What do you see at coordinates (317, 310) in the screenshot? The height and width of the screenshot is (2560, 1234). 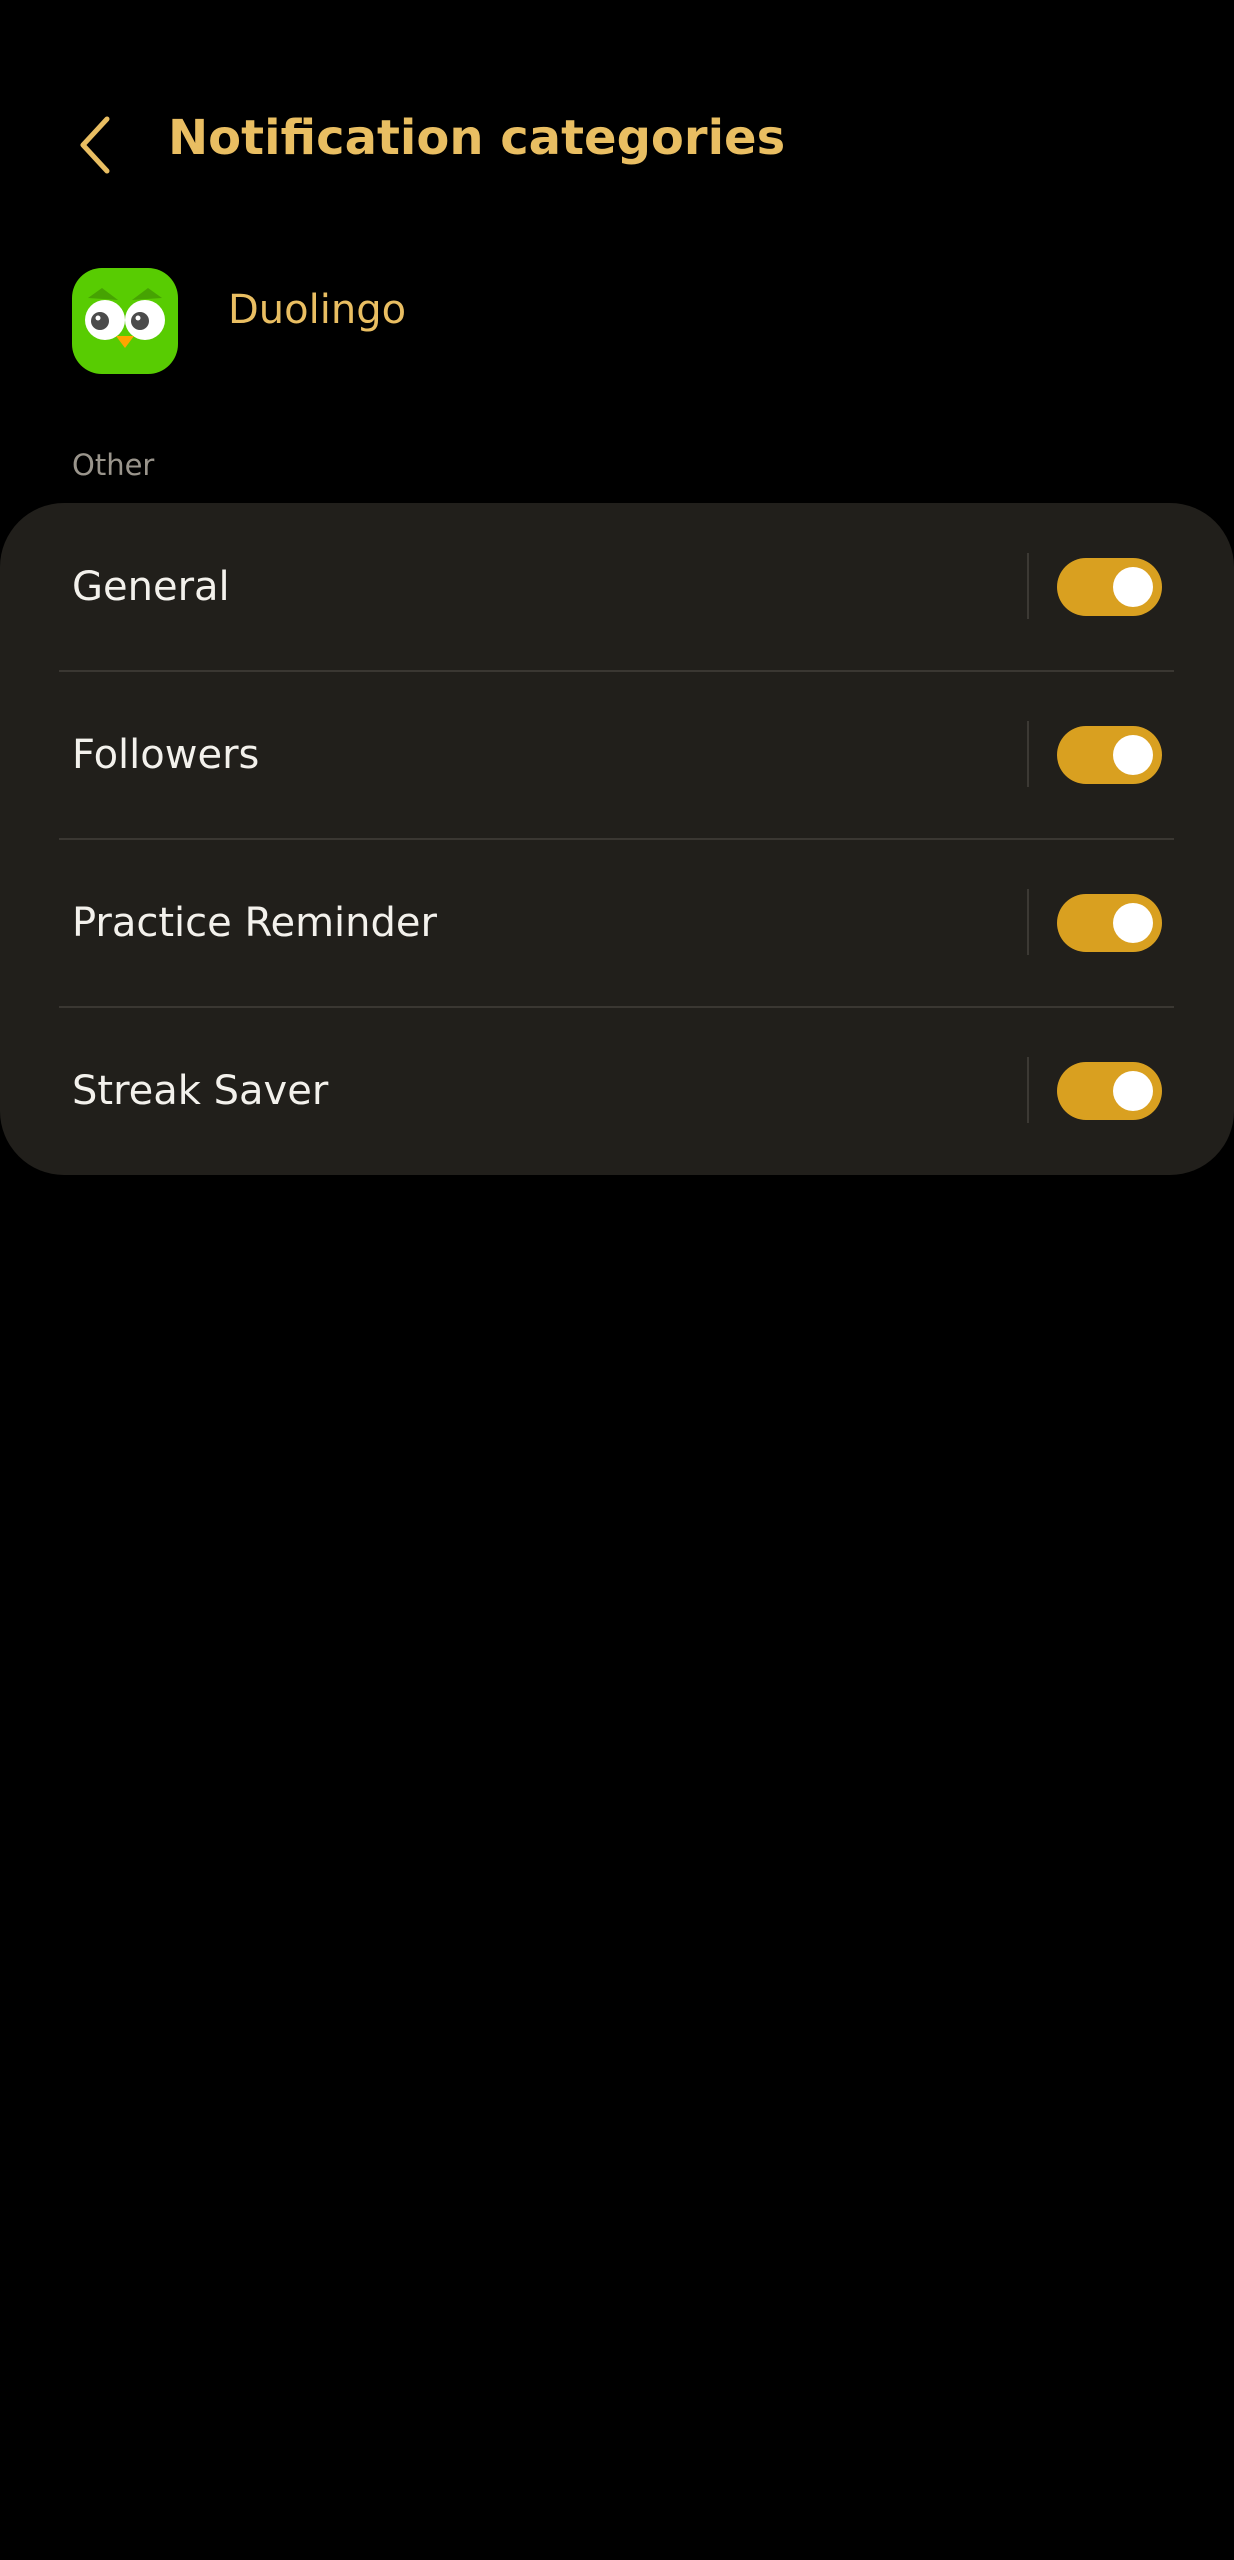 I see `app-name: Duolingo` at bounding box center [317, 310].